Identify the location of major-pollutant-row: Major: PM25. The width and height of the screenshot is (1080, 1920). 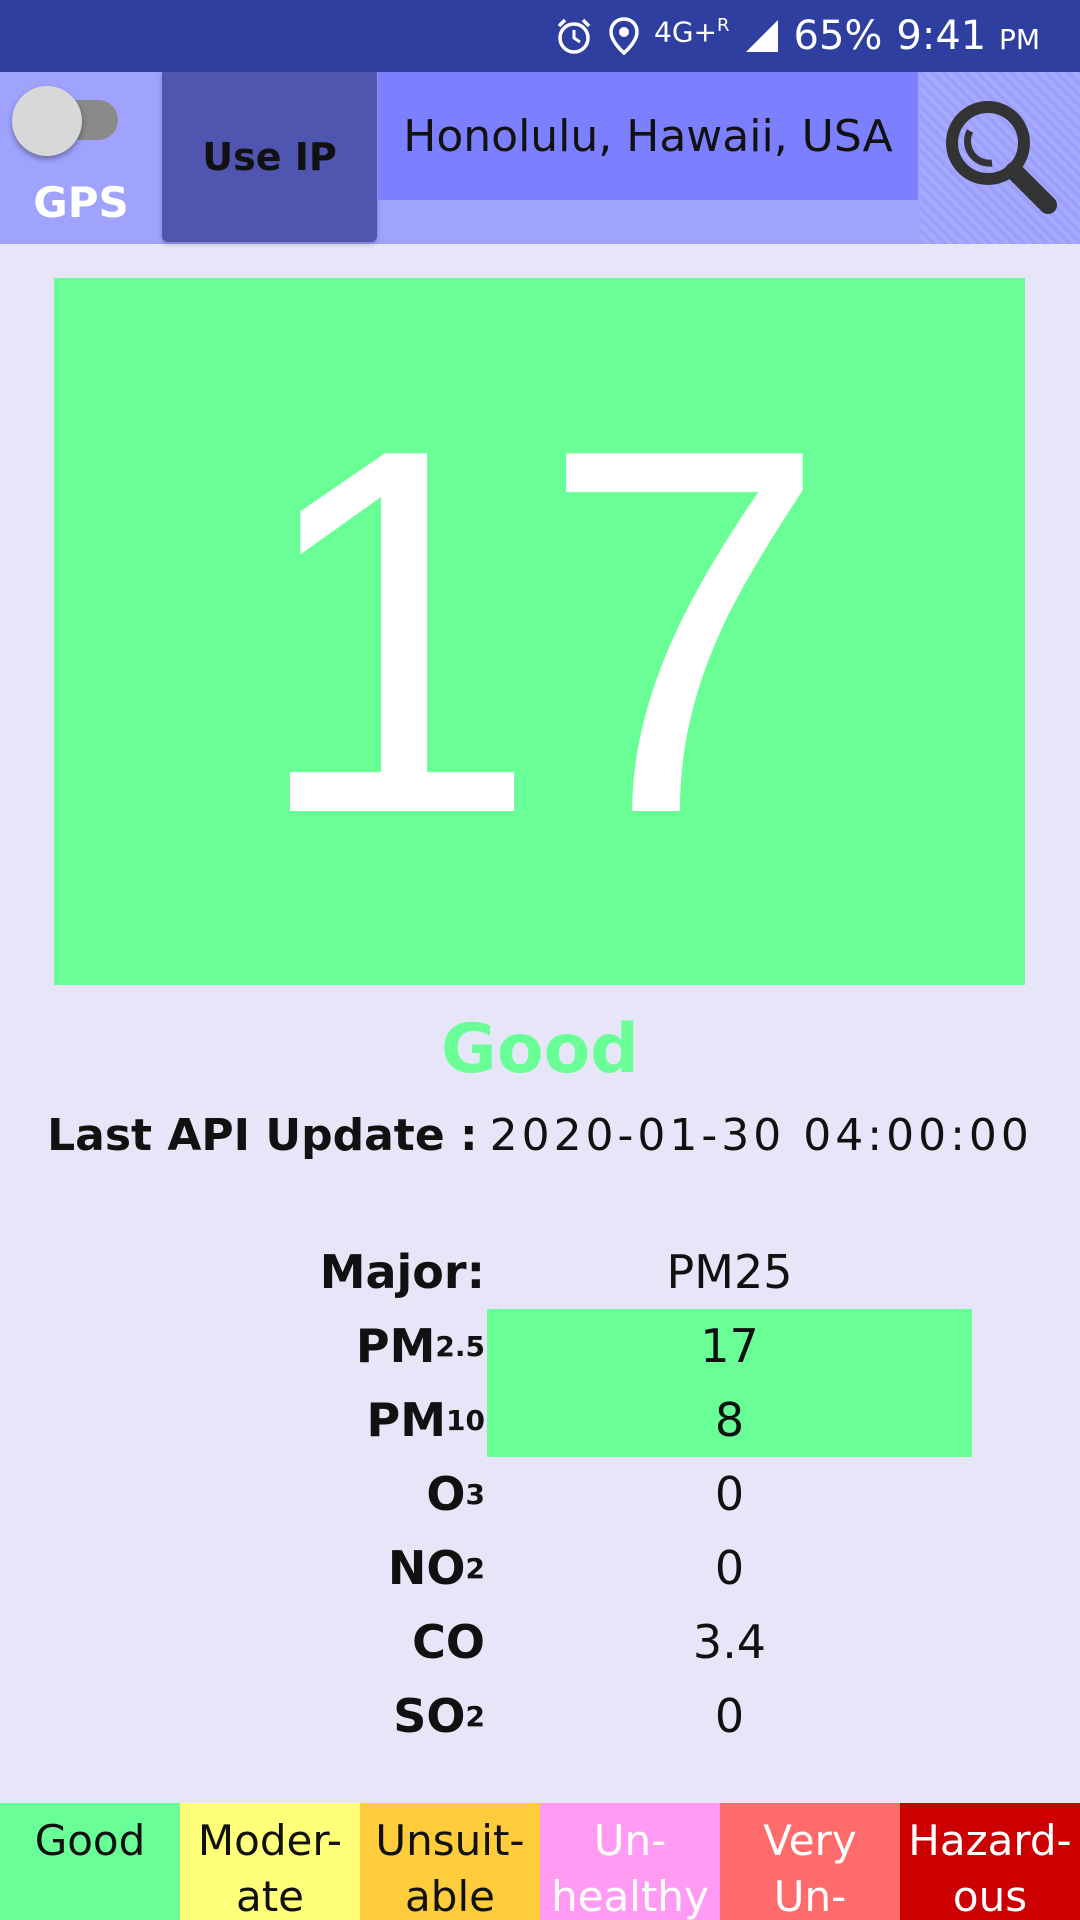
(540, 1272).